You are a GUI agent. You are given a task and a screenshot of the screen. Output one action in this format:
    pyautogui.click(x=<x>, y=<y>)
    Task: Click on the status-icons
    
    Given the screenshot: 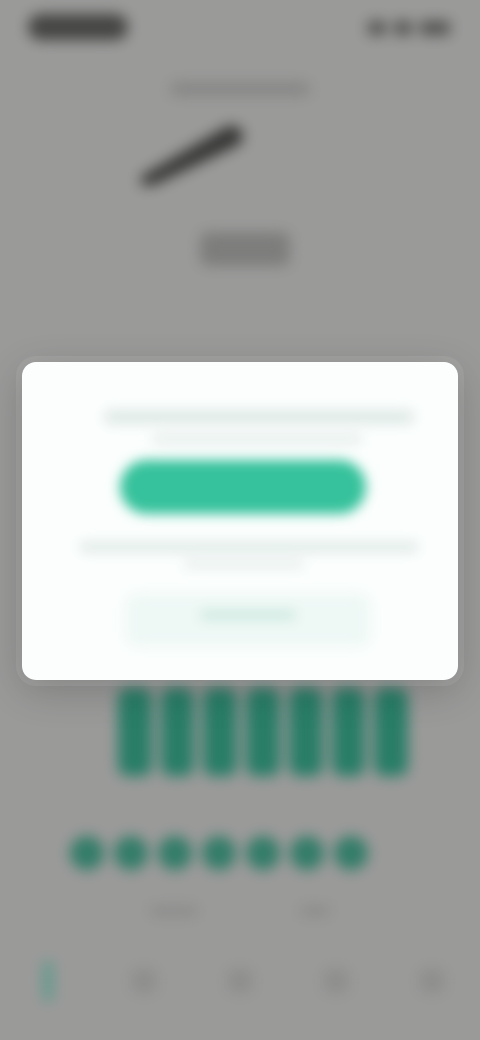 What is the action you would take?
    pyautogui.click(x=406, y=28)
    